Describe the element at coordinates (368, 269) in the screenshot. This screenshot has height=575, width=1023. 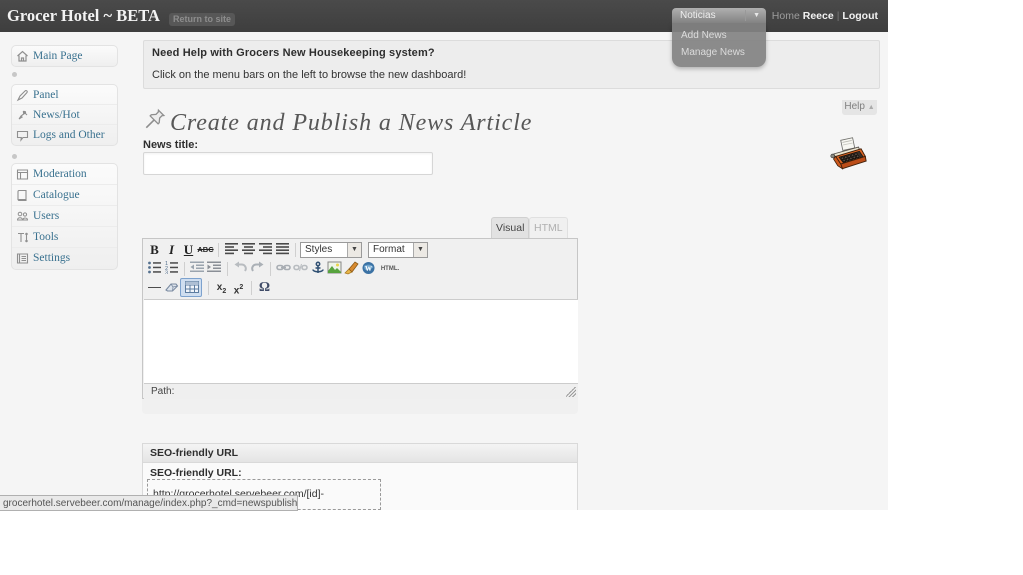
I see `svg-text: W` at that location.